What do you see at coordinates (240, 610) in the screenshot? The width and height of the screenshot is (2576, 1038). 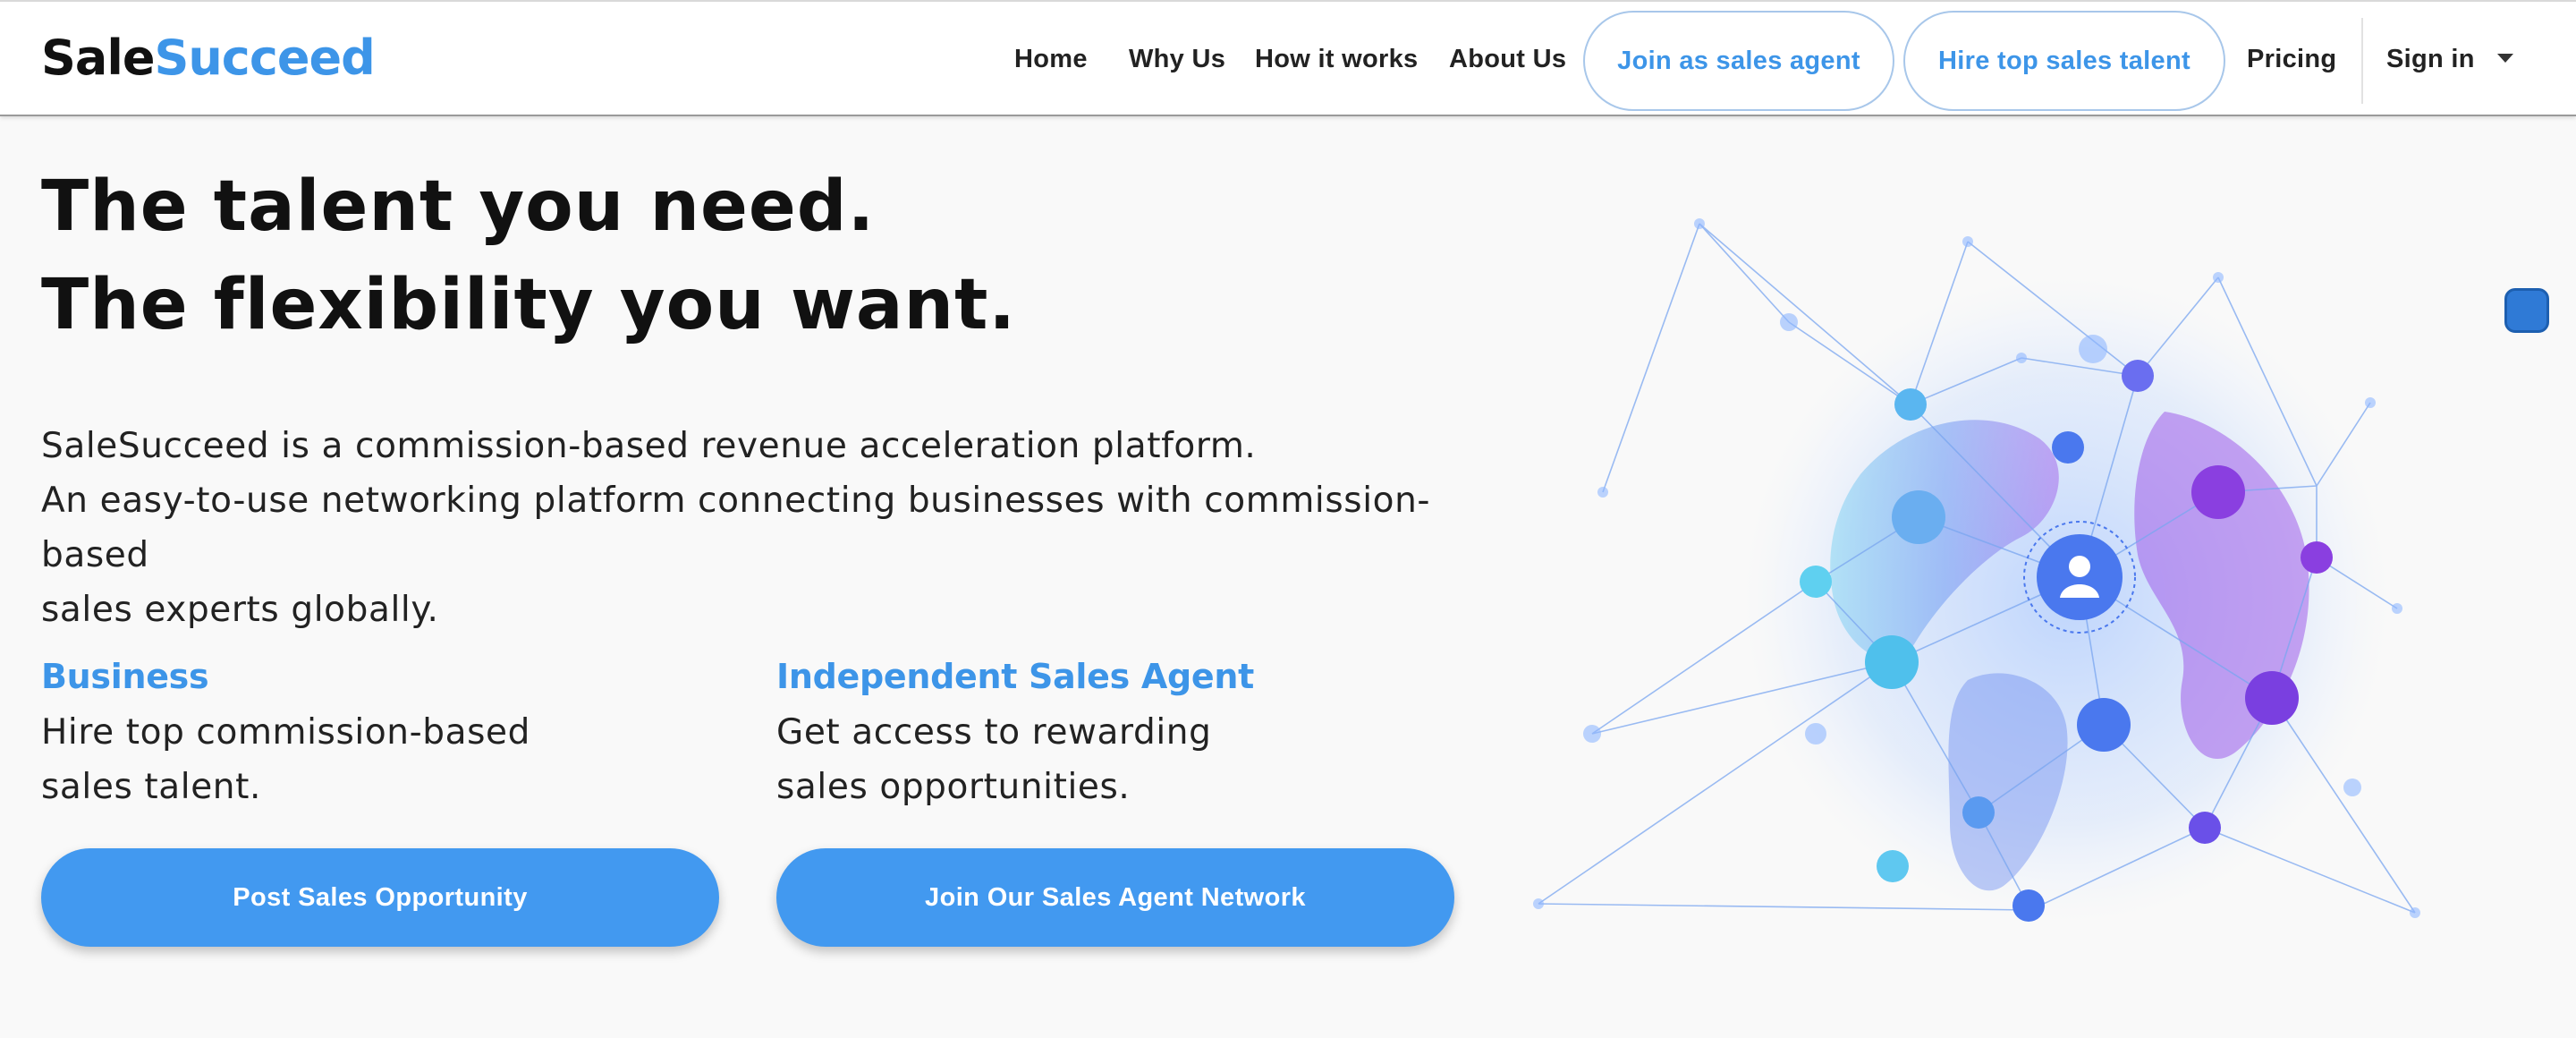 I see `desc-line-3: sales experts globally.` at bounding box center [240, 610].